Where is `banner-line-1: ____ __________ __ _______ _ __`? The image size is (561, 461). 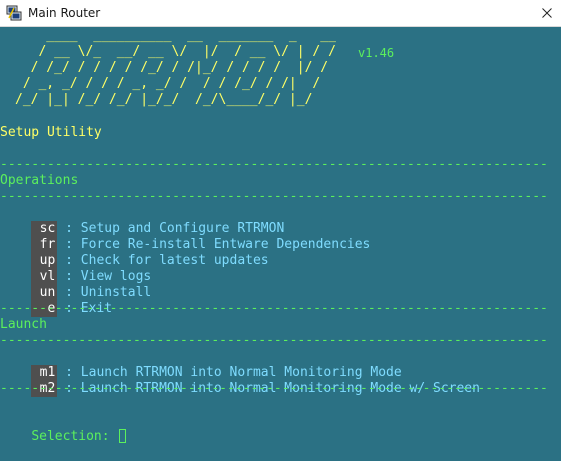 banner-line-1: ____ __________ __ _______ _ __ is located at coordinates (175, 35).